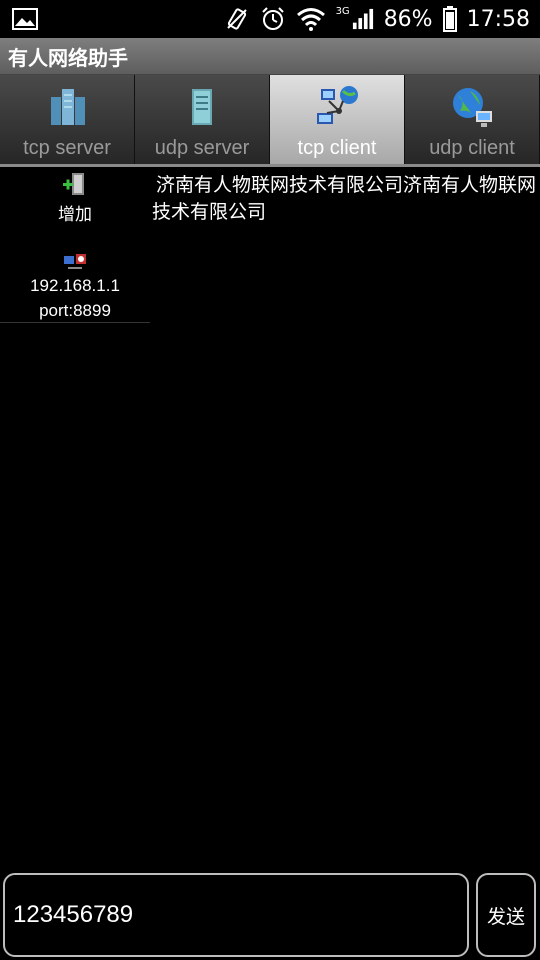  What do you see at coordinates (344, 198) in the screenshot?
I see `received-text: 济南有人物联网技术有限公司济南有人物联网技术有限公司` at bounding box center [344, 198].